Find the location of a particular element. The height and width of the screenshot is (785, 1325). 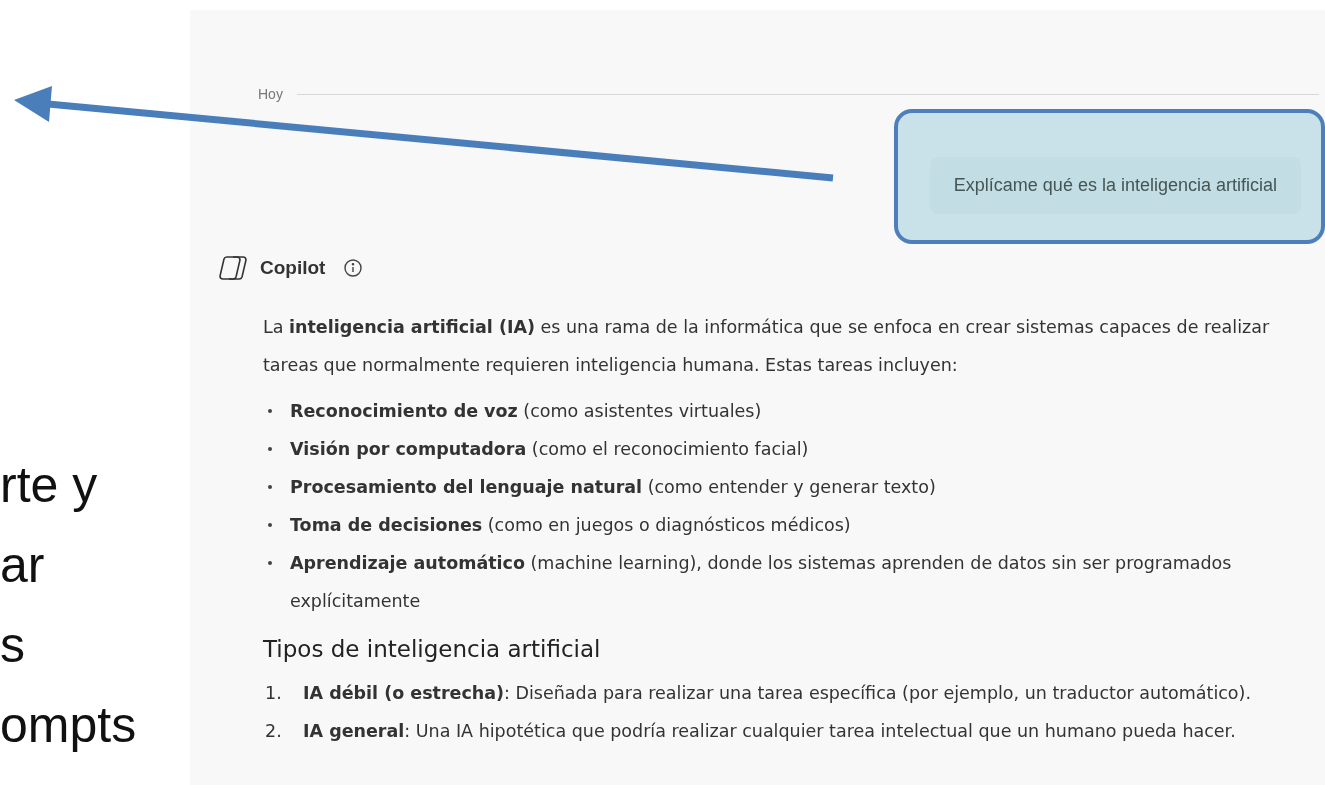

bullet-text: Visión por computadora (como el reconocimiento facial) is located at coordinates (549, 449).